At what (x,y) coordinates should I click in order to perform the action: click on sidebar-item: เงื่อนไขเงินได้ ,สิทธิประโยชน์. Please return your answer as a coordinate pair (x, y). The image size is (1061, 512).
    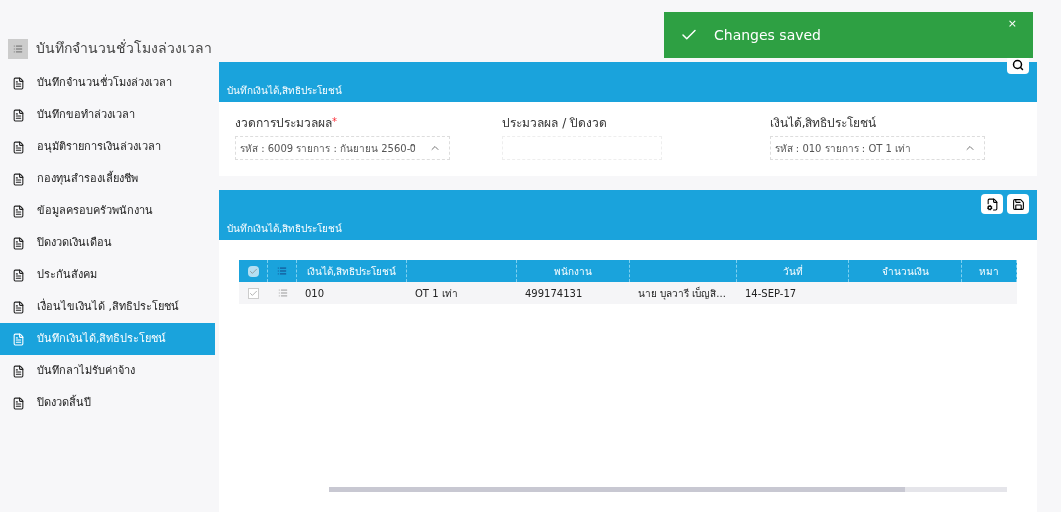
    Looking at the image, I should click on (107, 307).